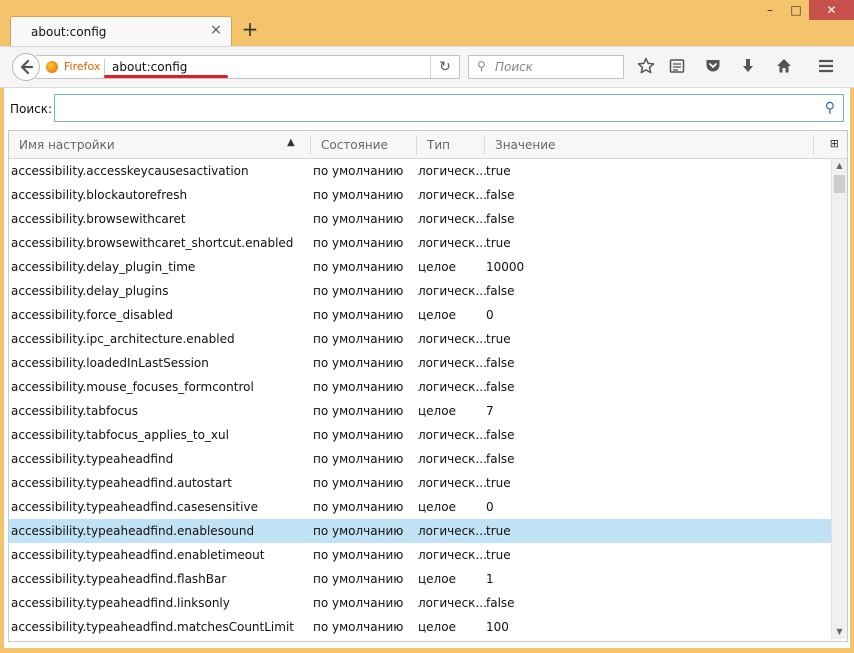 This screenshot has width=854, height=653. Describe the element at coordinates (713, 68) in the screenshot. I see `pocket-icon` at that location.